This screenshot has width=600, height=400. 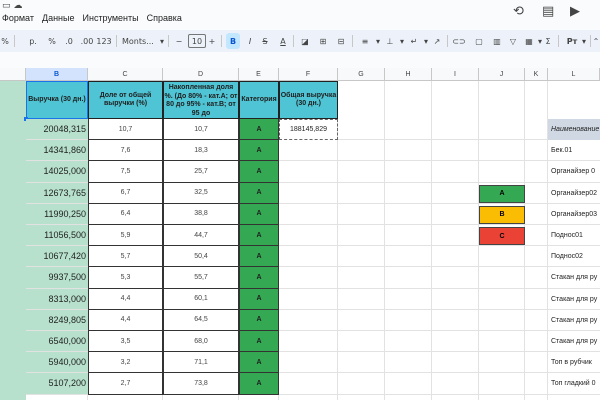 I want to click on collapse-toolbar-icon: ⌃, so click(x=596, y=41).